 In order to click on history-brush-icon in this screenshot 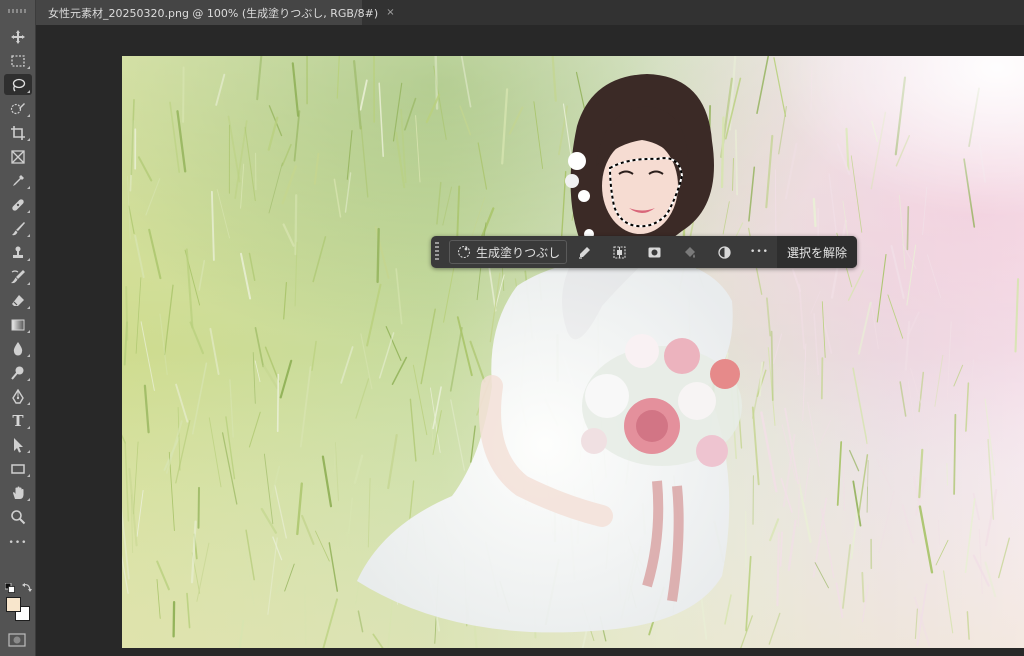, I will do `click(18, 276)`.